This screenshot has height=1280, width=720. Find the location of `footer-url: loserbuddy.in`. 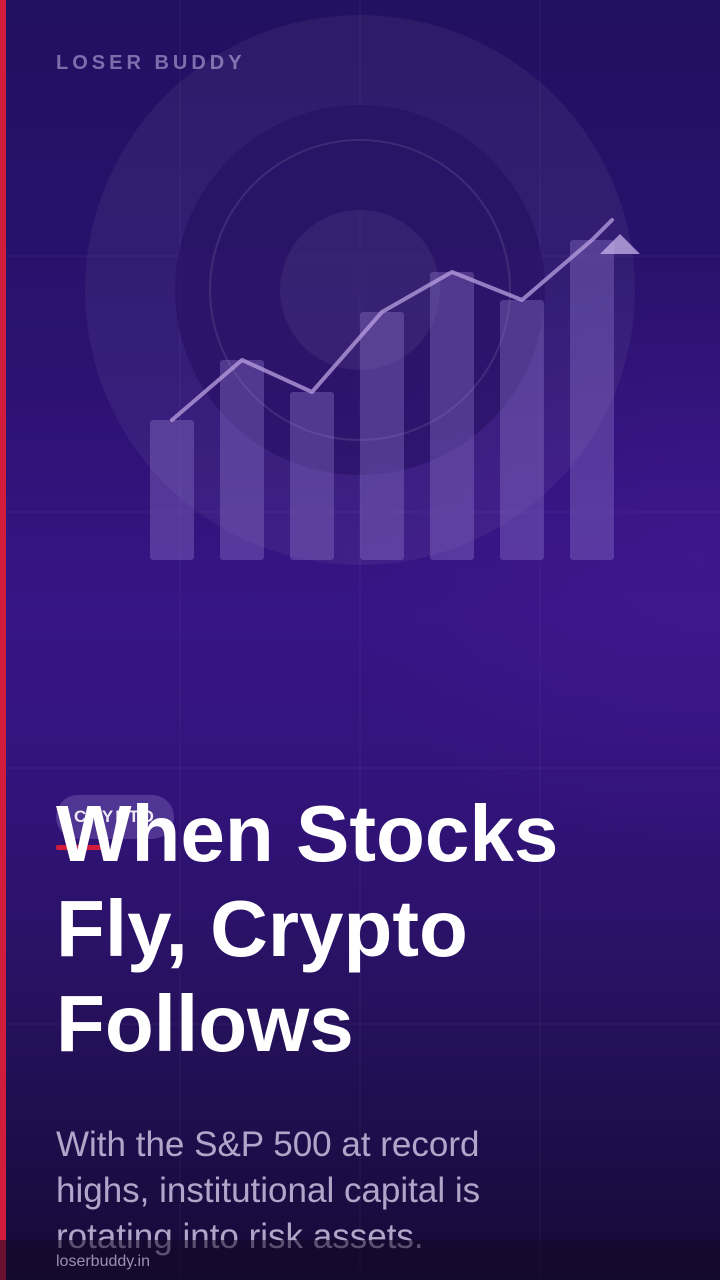

footer-url: loserbuddy.in is located at coordinates (103, 1262).